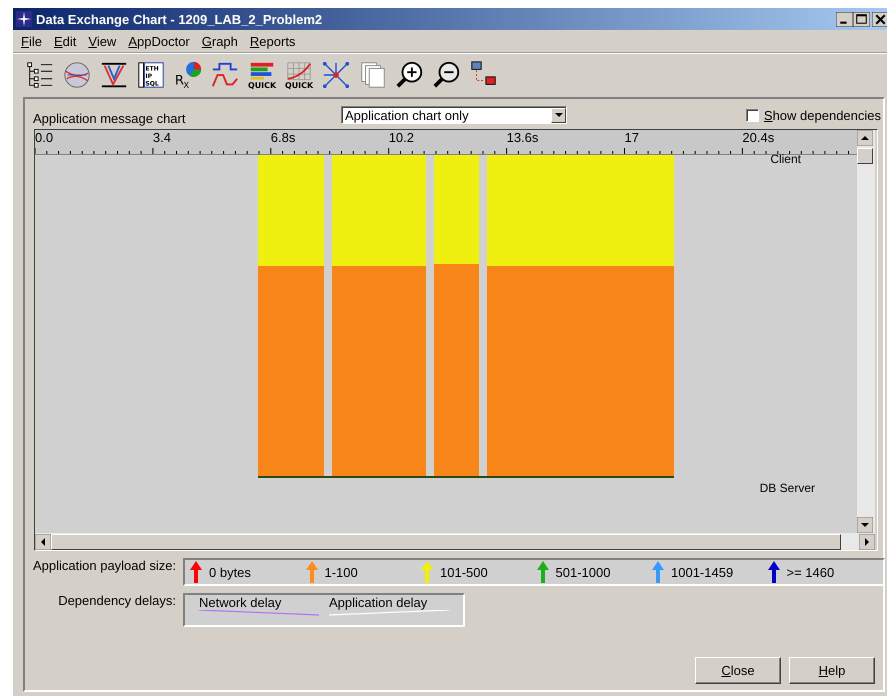 This screenshot has width=887, height=696. I want to click on globe-icon, so click(77, 75).